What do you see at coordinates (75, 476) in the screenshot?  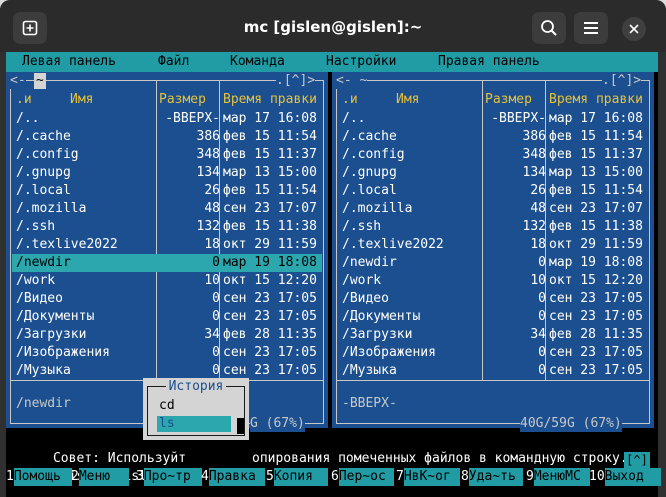 I see `fkey-number: 2` at bounding box center [75, 476].